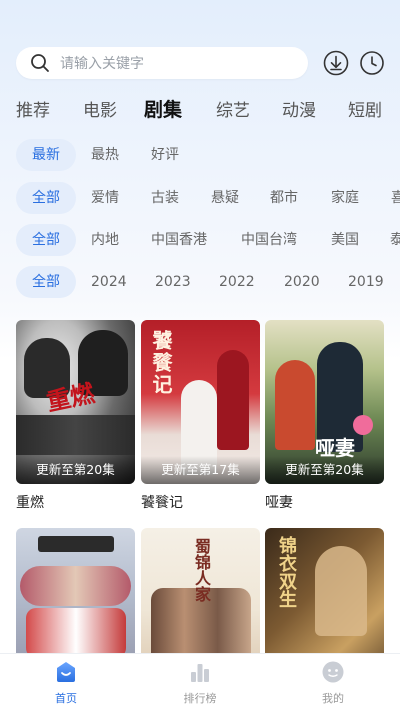 This screenshot has width=400, height=711. I want to click on filter-region-item: 中国香港, so click(179, 240).